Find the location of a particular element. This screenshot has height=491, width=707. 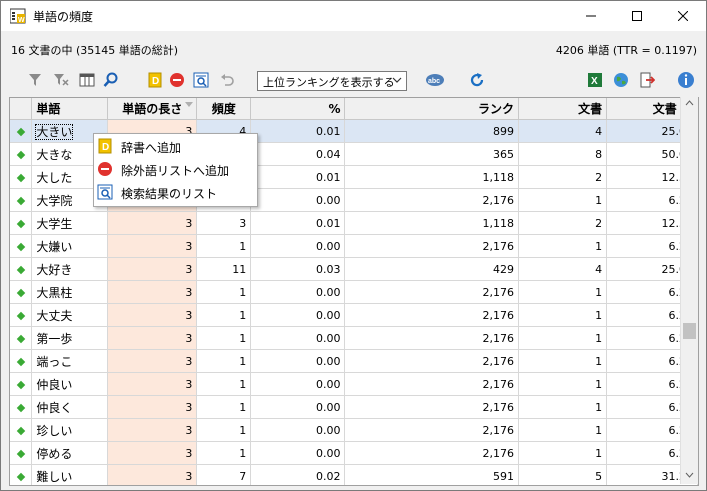

header-frequency: 頻度 is located at coordinates (224, 109).